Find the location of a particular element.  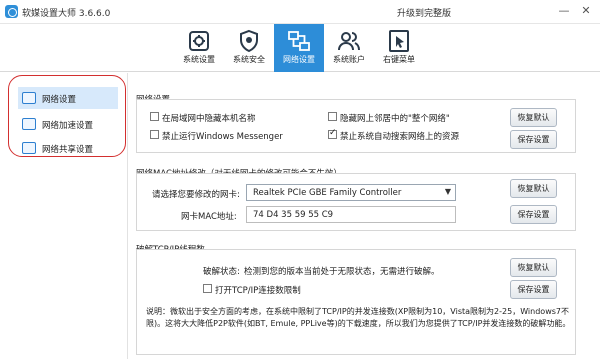

open-tcpip-limit-checkbox is located at coordinates (207, 288).